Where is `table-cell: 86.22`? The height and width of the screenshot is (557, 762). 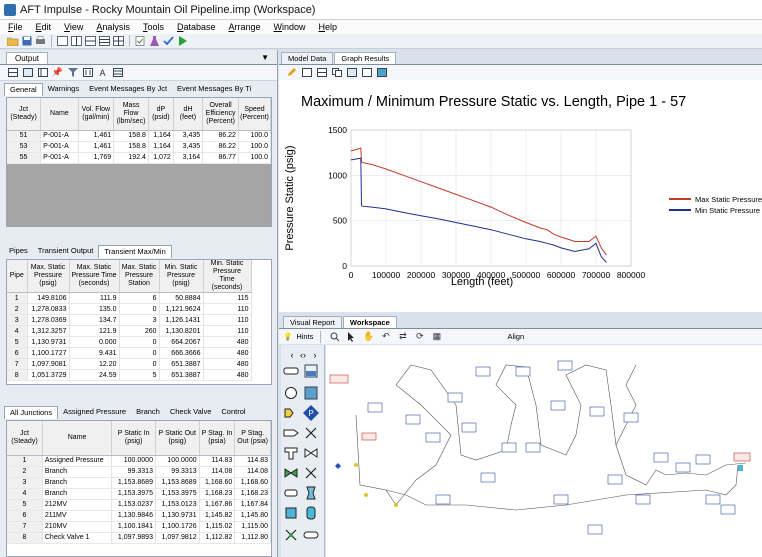 table-cell: 86.22 is located at coordinates (220, 147).